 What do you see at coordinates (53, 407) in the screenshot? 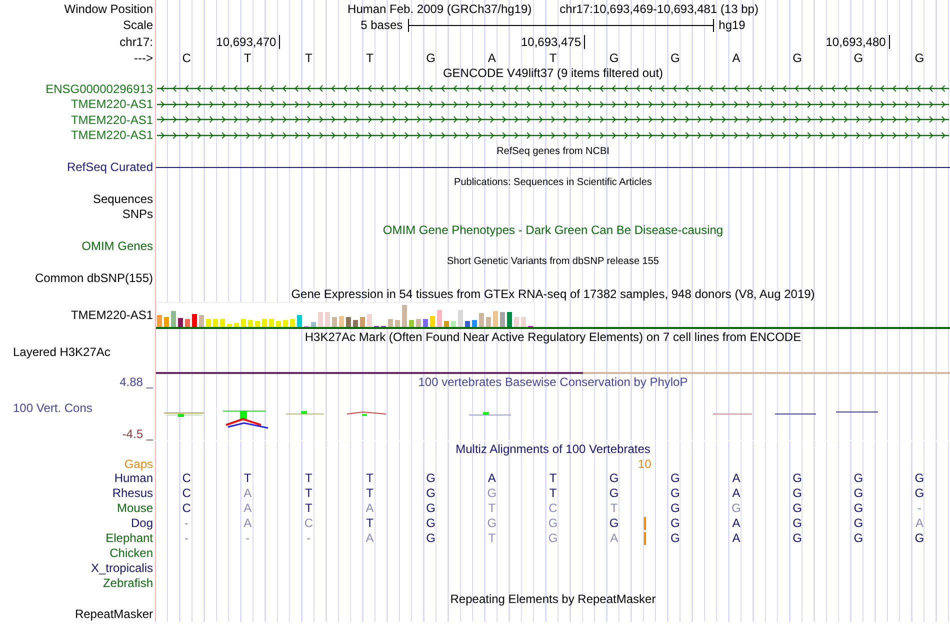
I see `track-label: 100 Vert. Cons` at bounding box center [53, 407].